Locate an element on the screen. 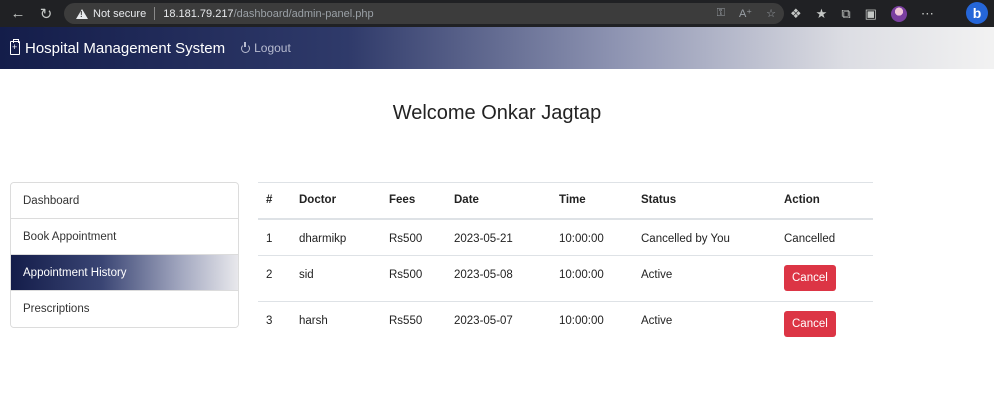 Image resolution: width=994 pixels, height=401 pixels. welcome-heading: Welcome Onkar Jagtap is located at coordinates (497, 113).